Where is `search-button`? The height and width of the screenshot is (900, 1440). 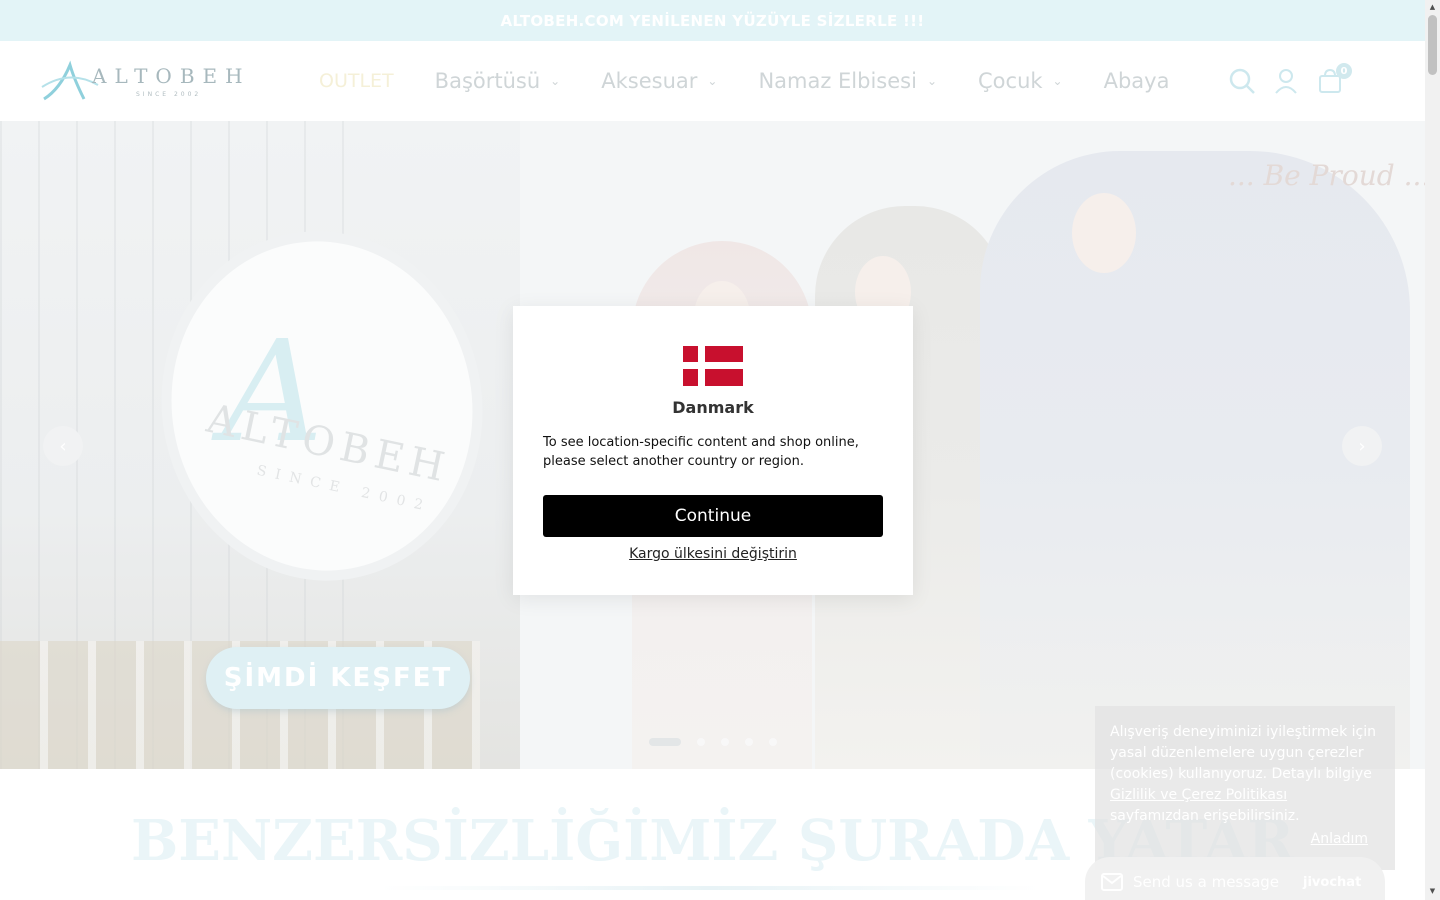
search-button is located at coordinates (1242, 81).